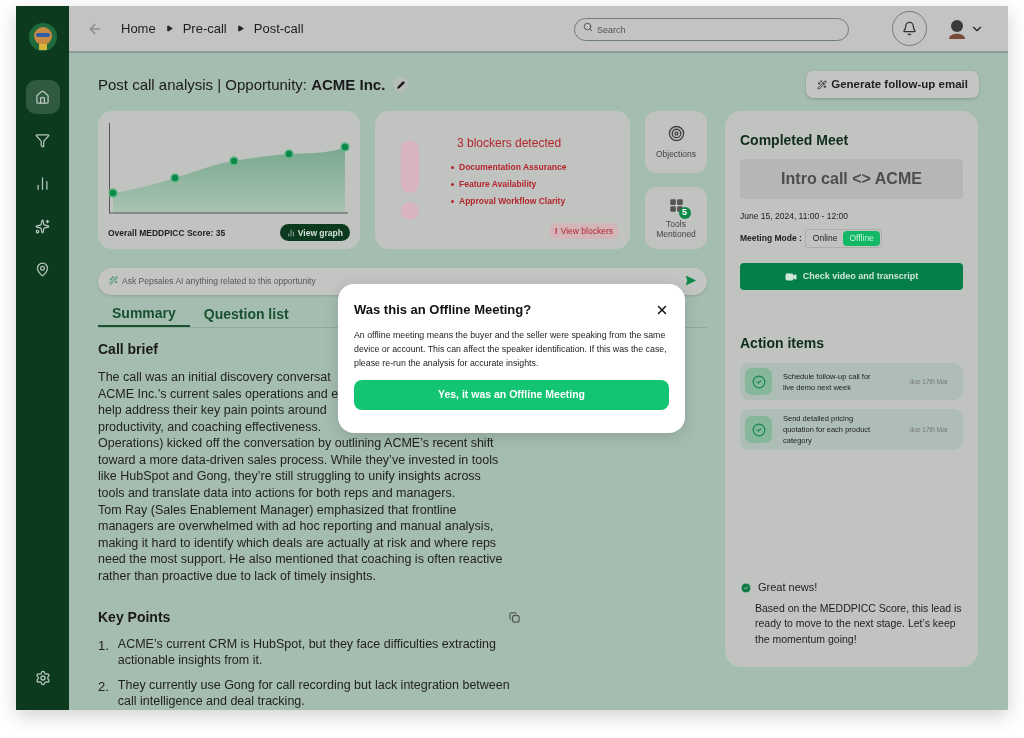 Image resolution: width=1024 pixels, height=738 pixels. I want to click on meeting-time: June 15, 2024, 11:00 - 12:00, so click(795, 217).